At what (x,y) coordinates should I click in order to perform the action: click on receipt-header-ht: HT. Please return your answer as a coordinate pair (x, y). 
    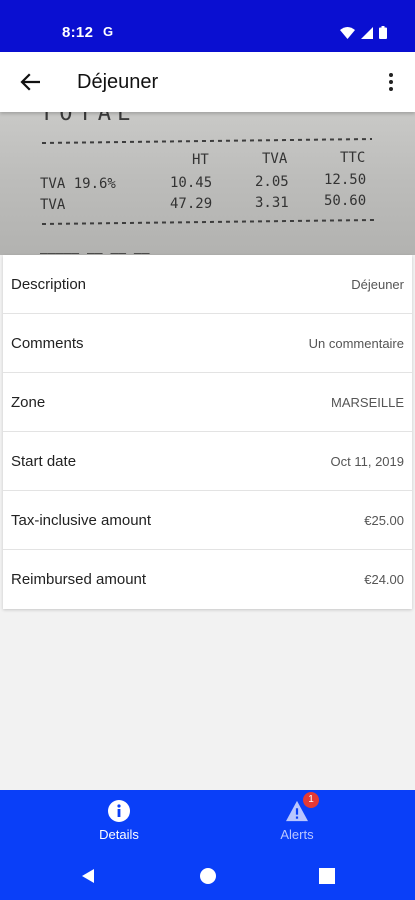
    Looking at the image, I should click on (200, 160).